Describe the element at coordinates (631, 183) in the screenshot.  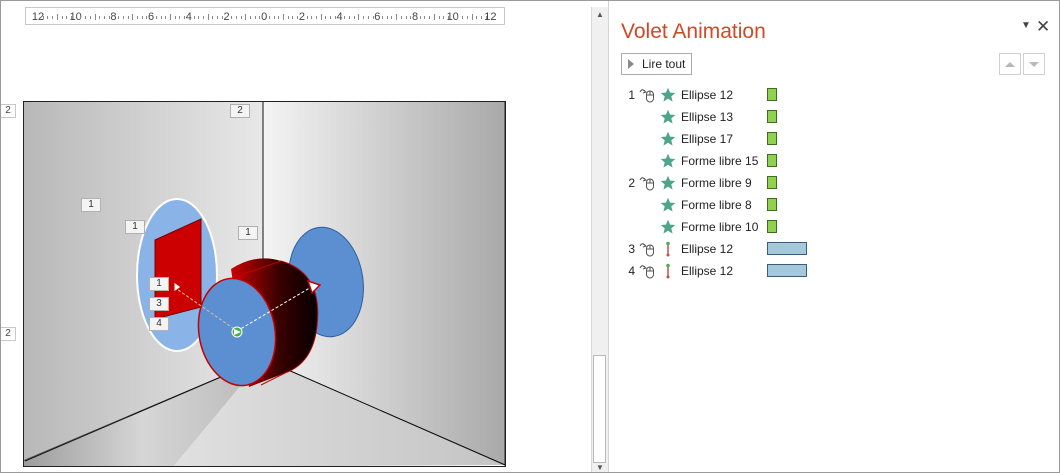
I see `animation-order-number: 2` at that location.